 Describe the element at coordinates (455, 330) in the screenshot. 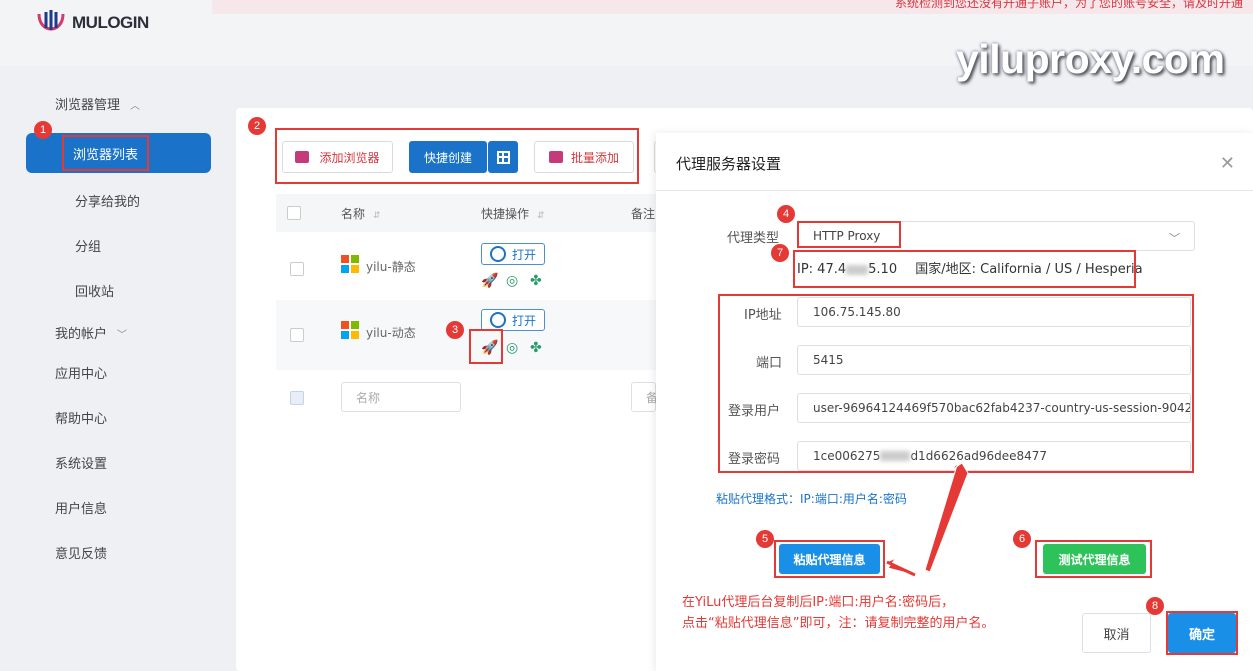

I see `step-badge: 3` at that location.